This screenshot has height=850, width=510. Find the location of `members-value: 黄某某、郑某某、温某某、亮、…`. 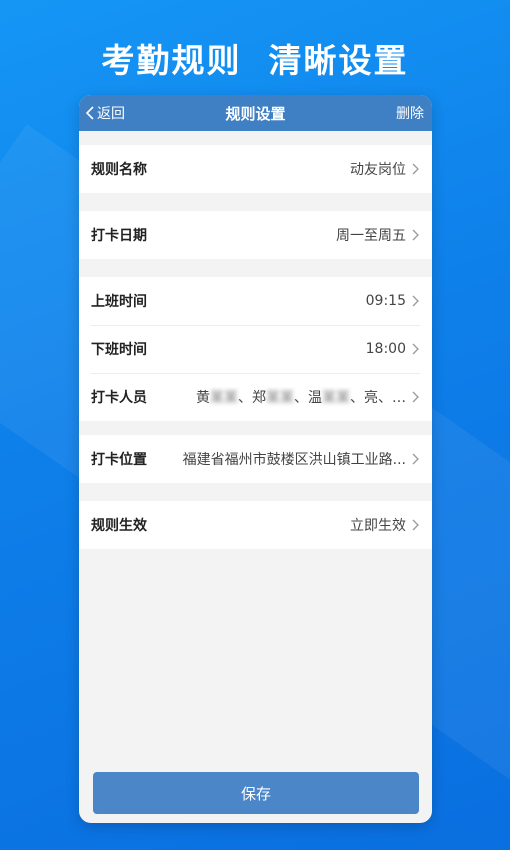

members-value: 黄某某、郑某某、温某某、亮、… is located at coordinates (301, 398).